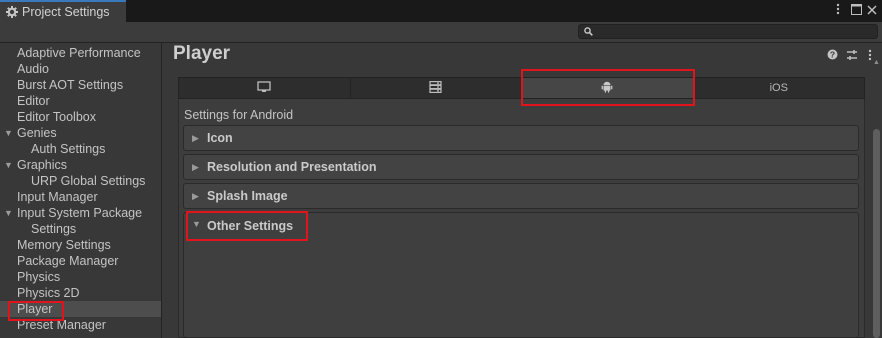 This screenshot has height=338, width=882. What do you see at coordinates (80, 229) in the screenshot?
I see `sidebar-item: Settings` at bounding box center [80, 229].